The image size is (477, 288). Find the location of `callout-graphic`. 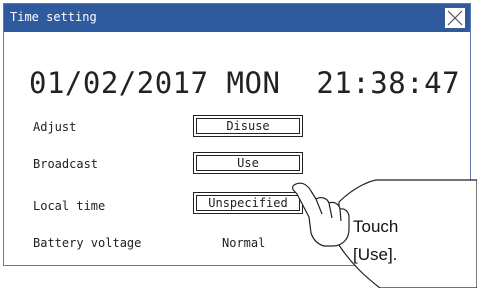

callout-graphic is located at coordinates (384, 233).